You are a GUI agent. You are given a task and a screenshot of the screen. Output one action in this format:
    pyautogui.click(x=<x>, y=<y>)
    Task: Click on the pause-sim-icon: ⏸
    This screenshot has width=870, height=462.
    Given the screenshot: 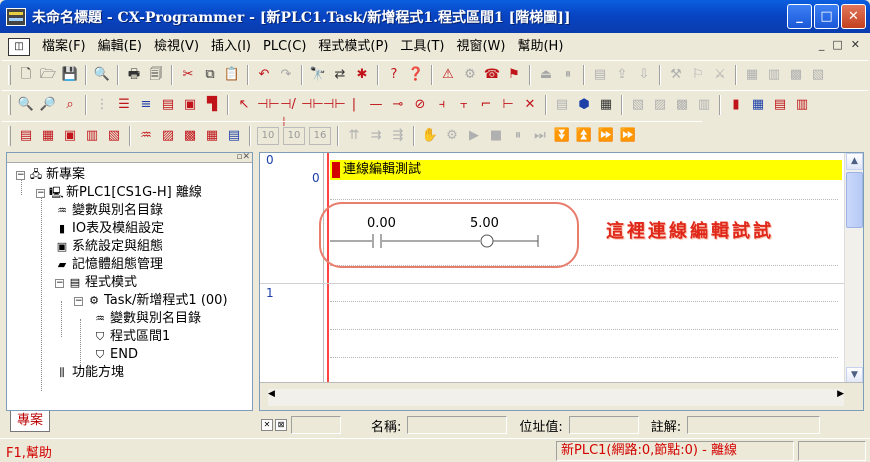 What is the action you would take?
    pyautogui.click(x=518, y=136)
    